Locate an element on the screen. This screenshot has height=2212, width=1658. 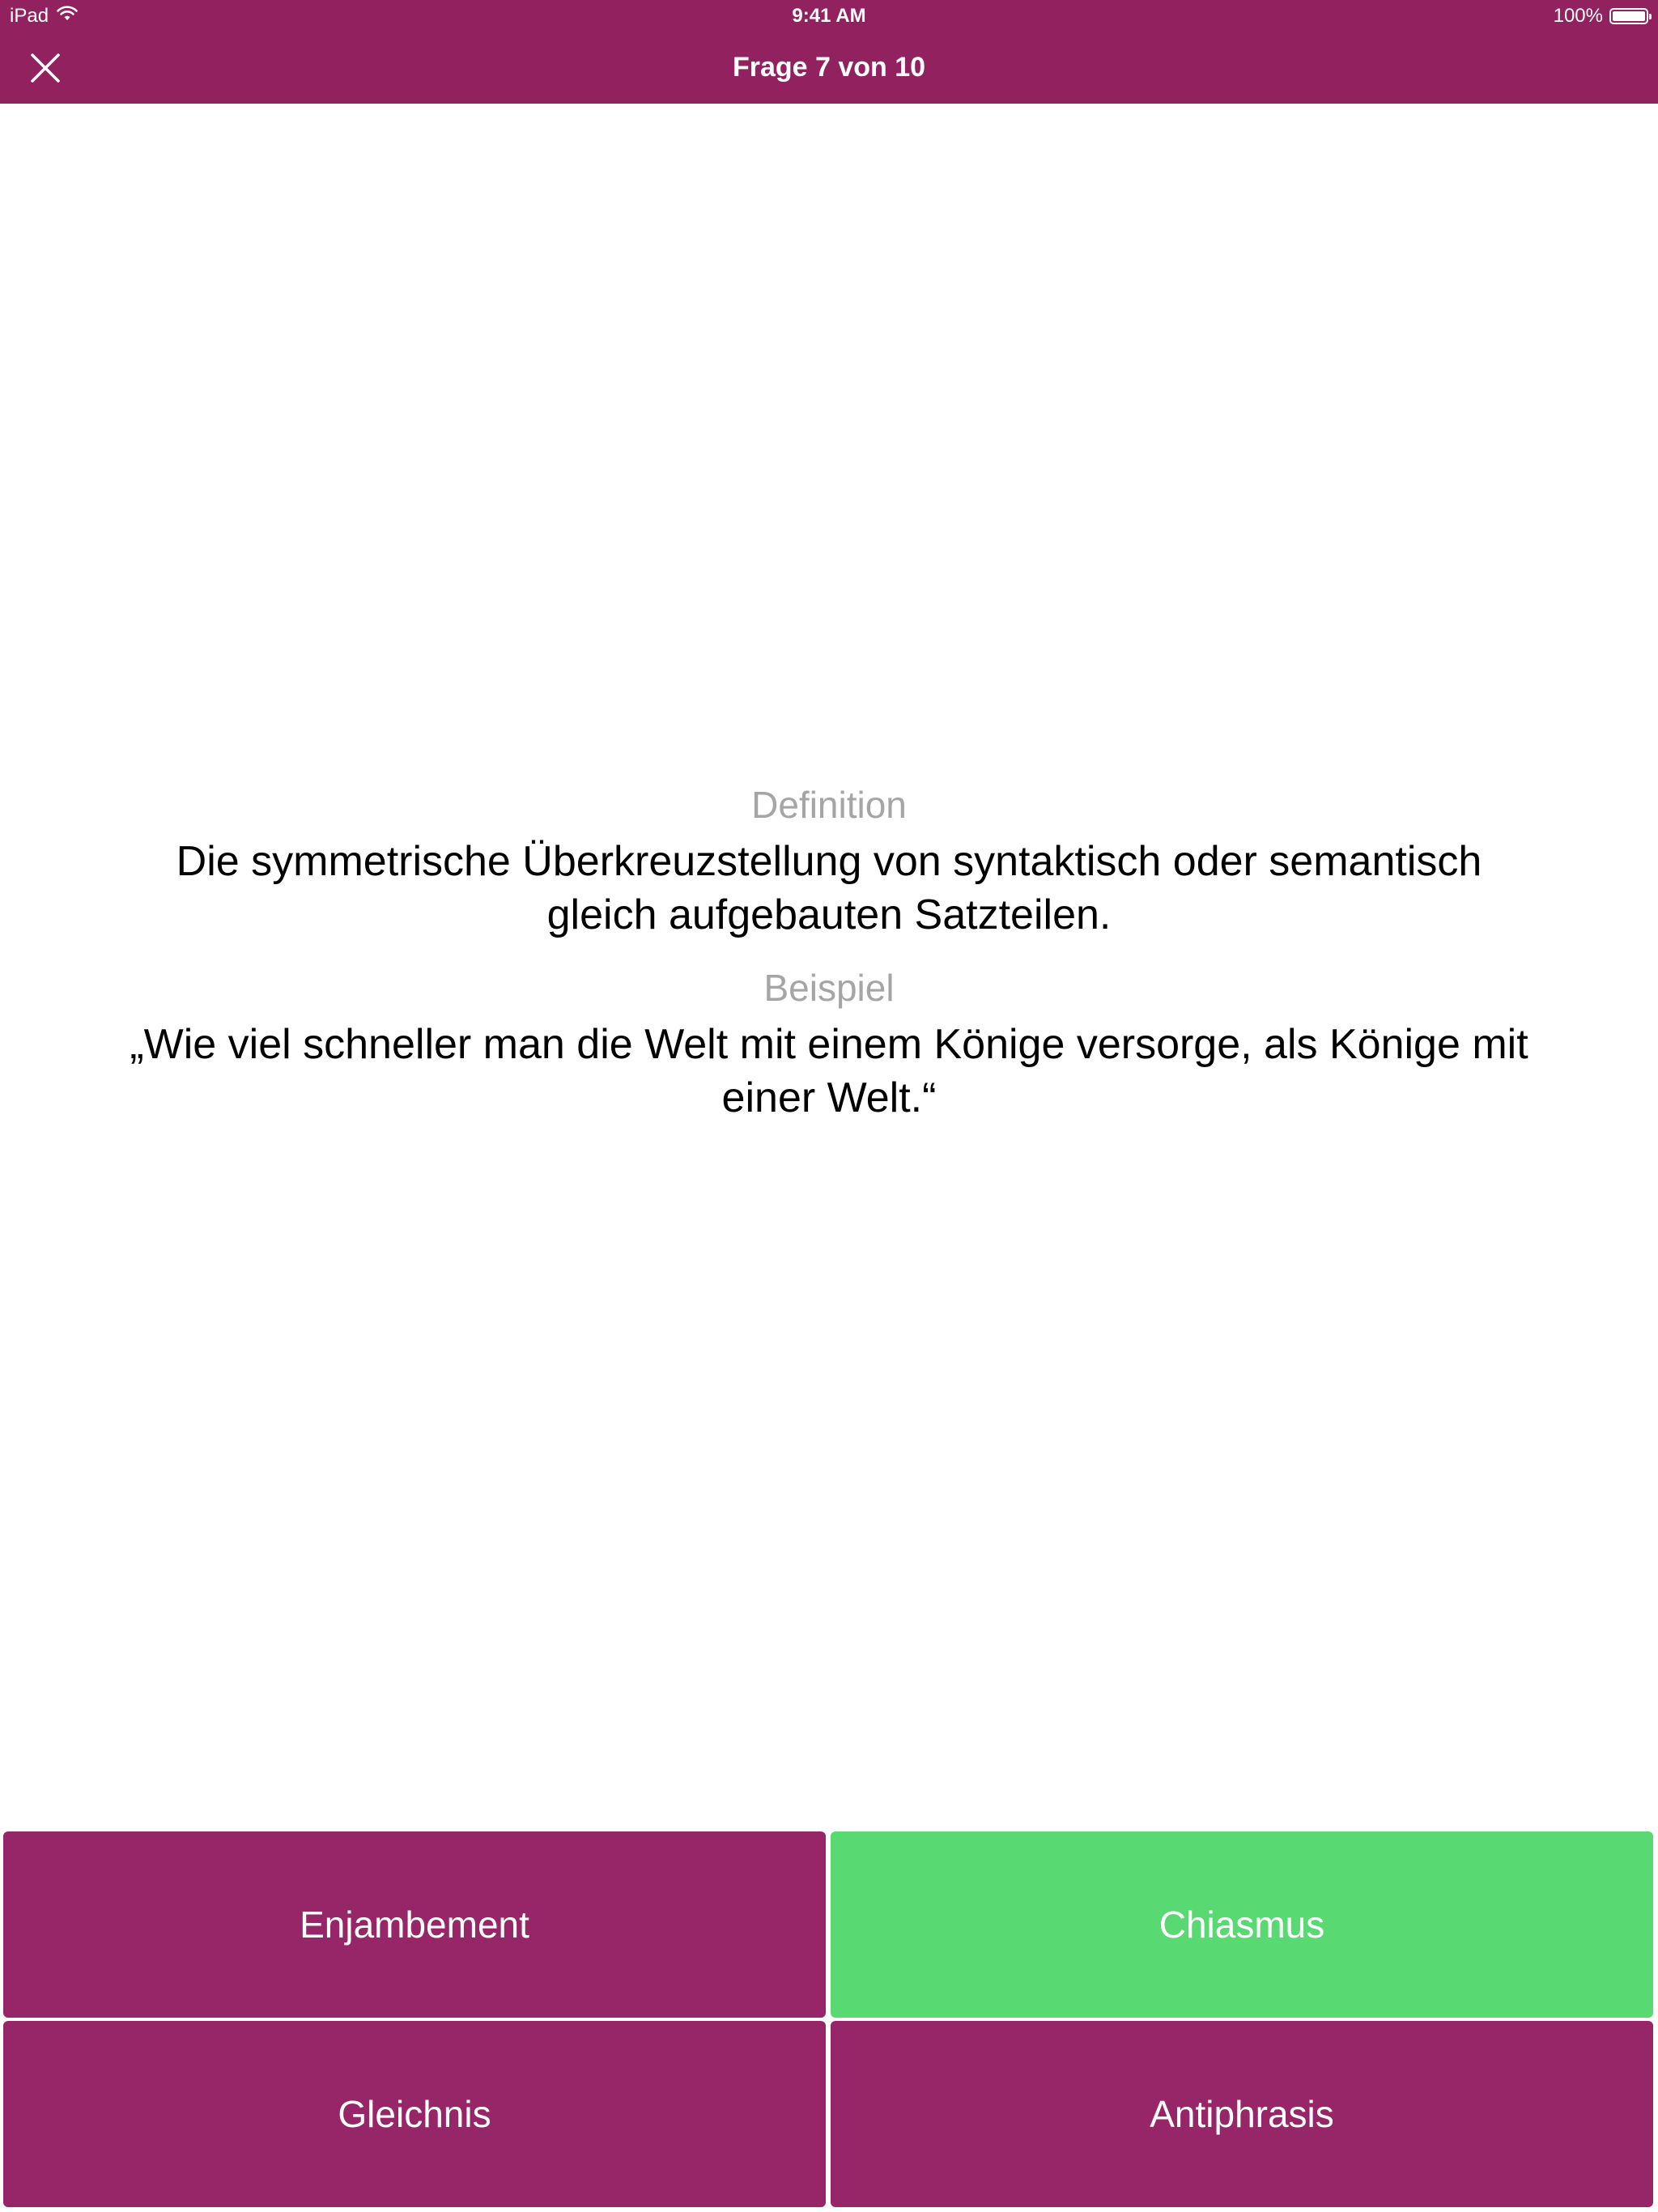
battery-percent: 100% is located at coordinates (1578, 16).